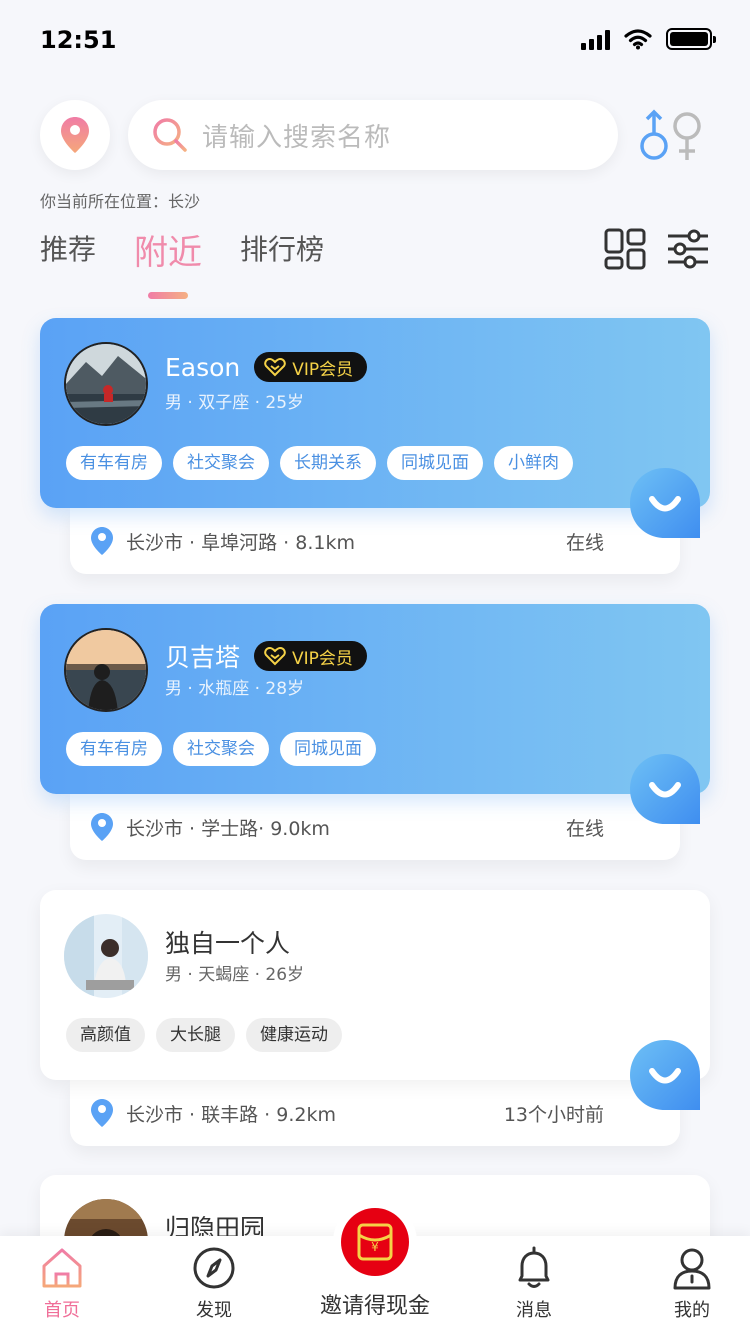  I want to click on name-row: 独自一个人, so click(227, 942).